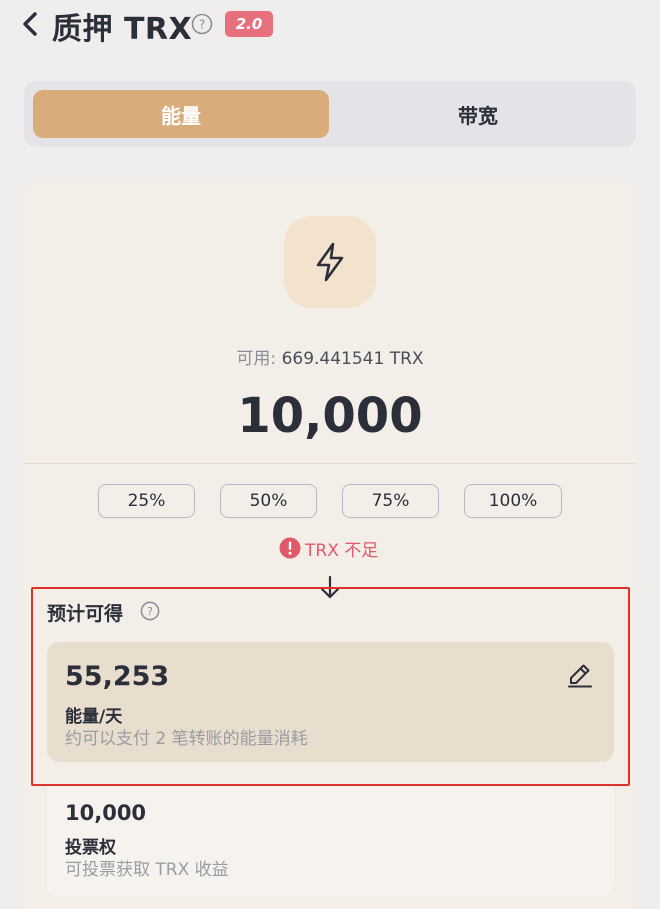 The image size is (660, 909). I want to click on help-icon: ?, so click(202, 24).